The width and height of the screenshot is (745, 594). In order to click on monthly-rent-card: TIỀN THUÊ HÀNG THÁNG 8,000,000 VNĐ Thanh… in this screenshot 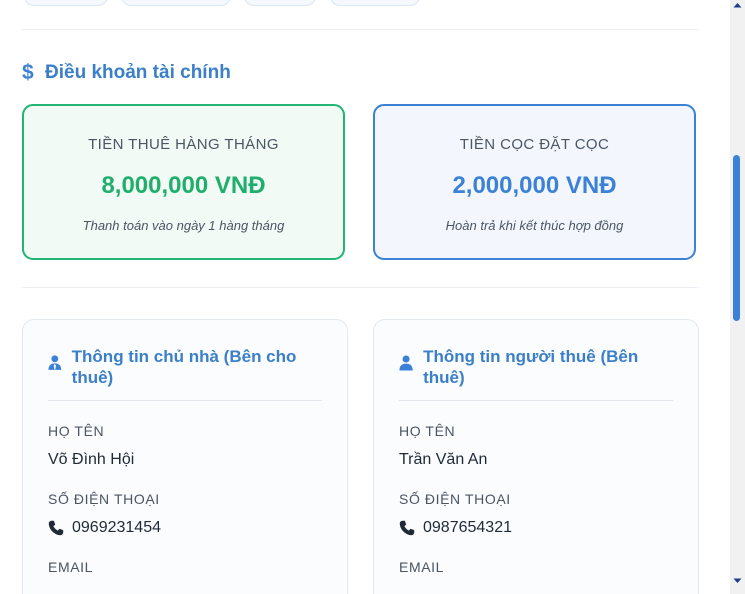, I will do `click(183, 182)`.